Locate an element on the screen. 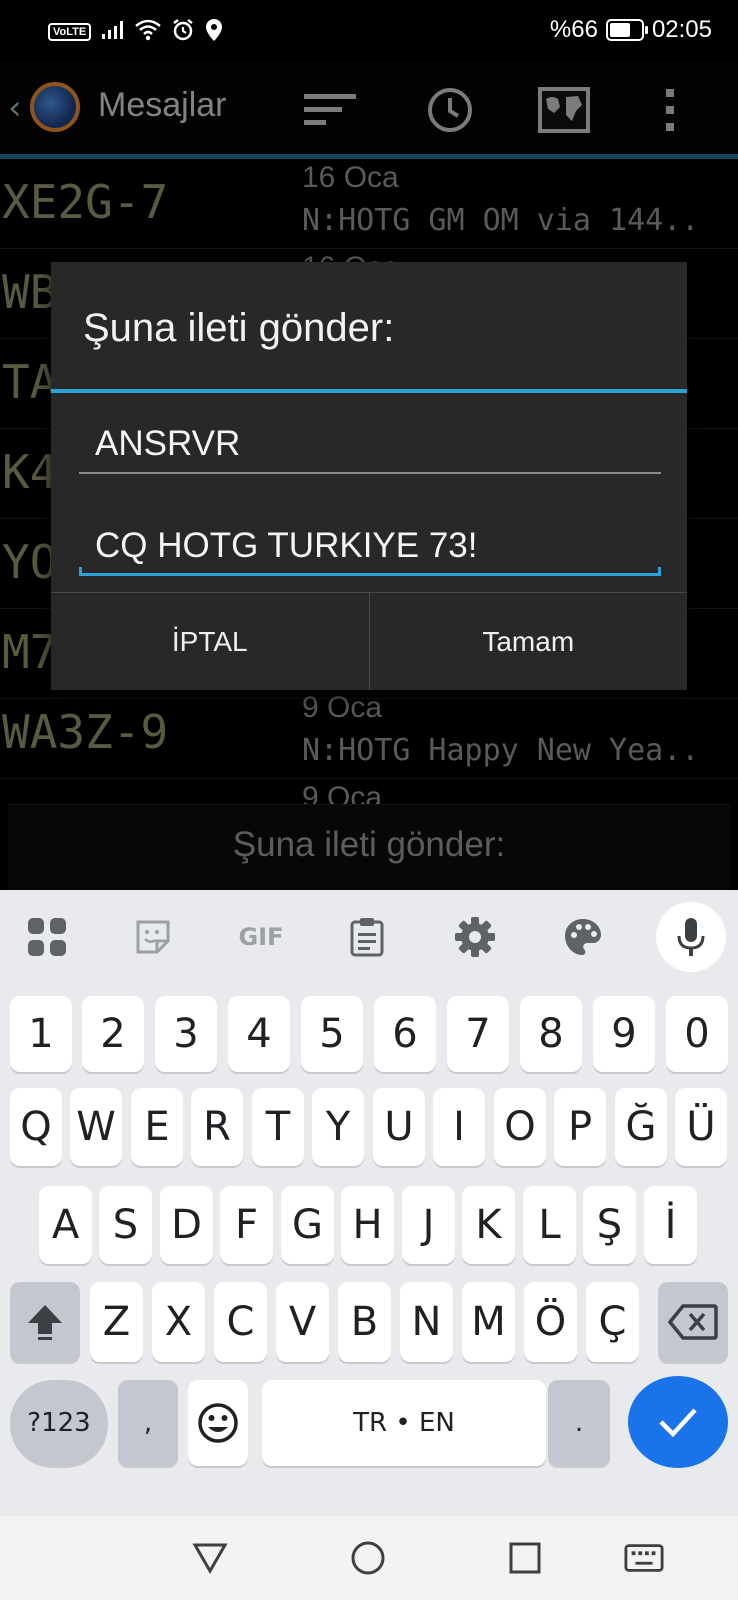 This screenshot has height=1600, width=738. recents-square-icon is located at coordinates (525, 1558).